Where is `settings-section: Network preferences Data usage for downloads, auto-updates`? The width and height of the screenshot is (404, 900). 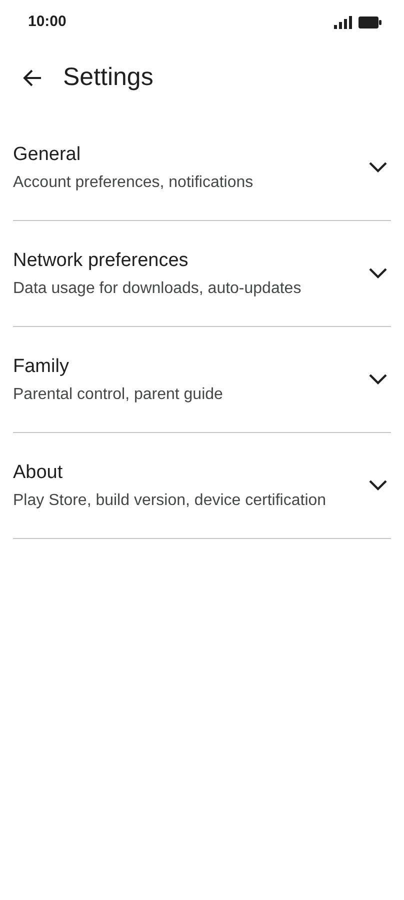 settings-section: Network preferences Data usage for downloads, auto-updates is located at coordinates (202, 274).